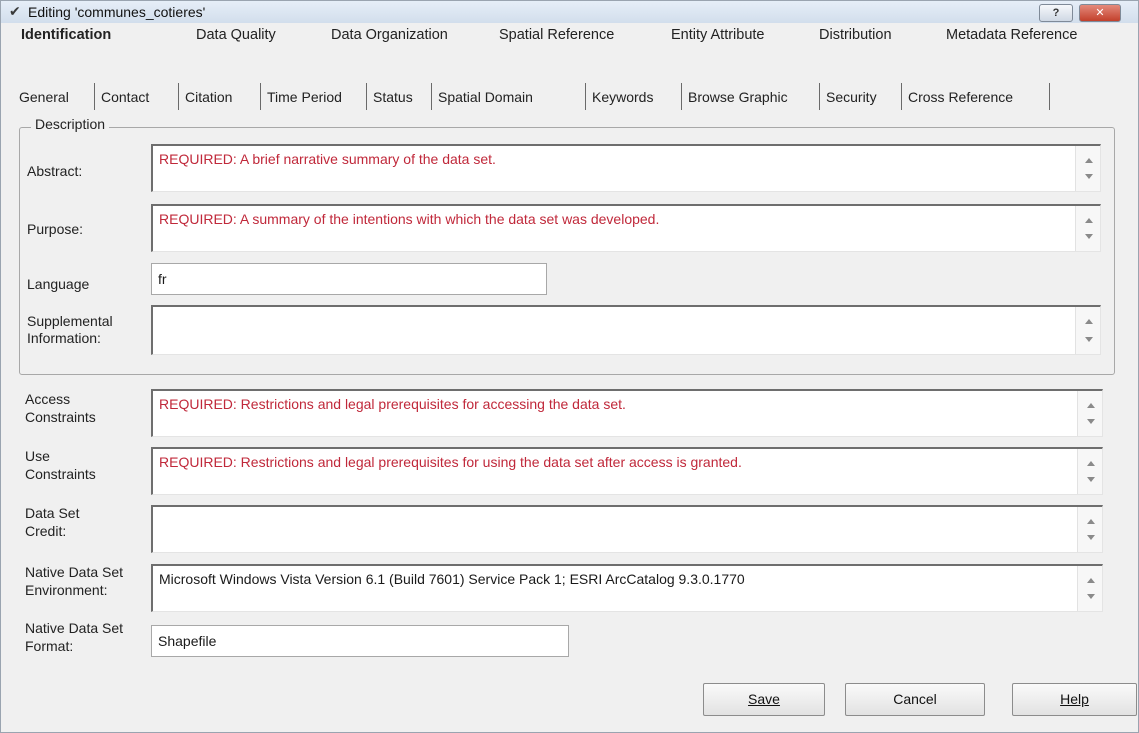  I want to click on save-button-label: Save, so click(764, 699).